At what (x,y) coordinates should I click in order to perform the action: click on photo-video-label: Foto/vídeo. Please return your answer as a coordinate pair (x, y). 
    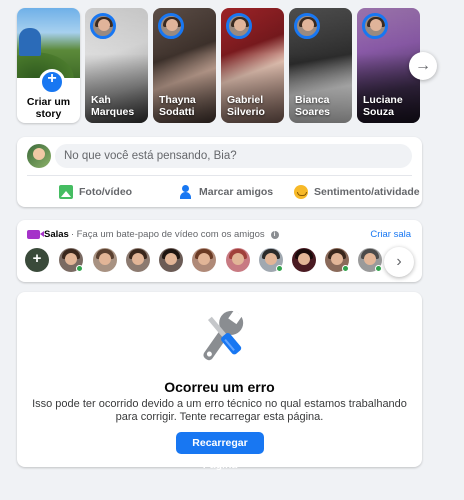
    Looking at the image, I should click on (106, 192).